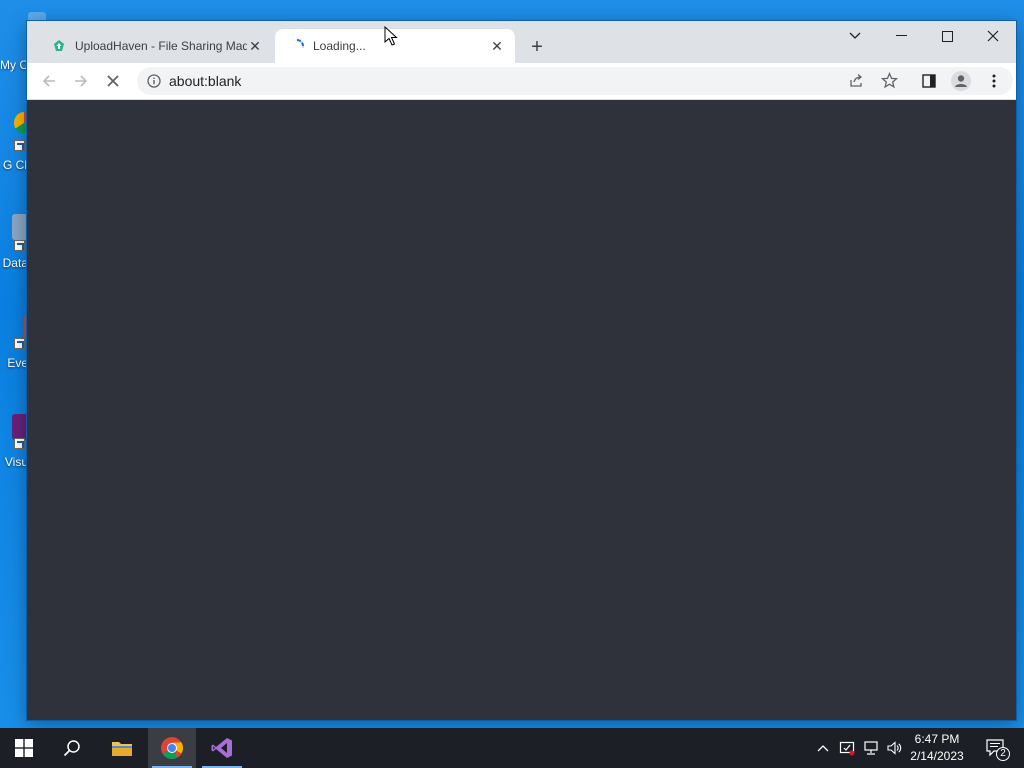 This screenshot has width=1024, height=768. Describe the element at coordinates (17, 363) in the screenshot. I see `desktop-icon-label: Eve` at that location.